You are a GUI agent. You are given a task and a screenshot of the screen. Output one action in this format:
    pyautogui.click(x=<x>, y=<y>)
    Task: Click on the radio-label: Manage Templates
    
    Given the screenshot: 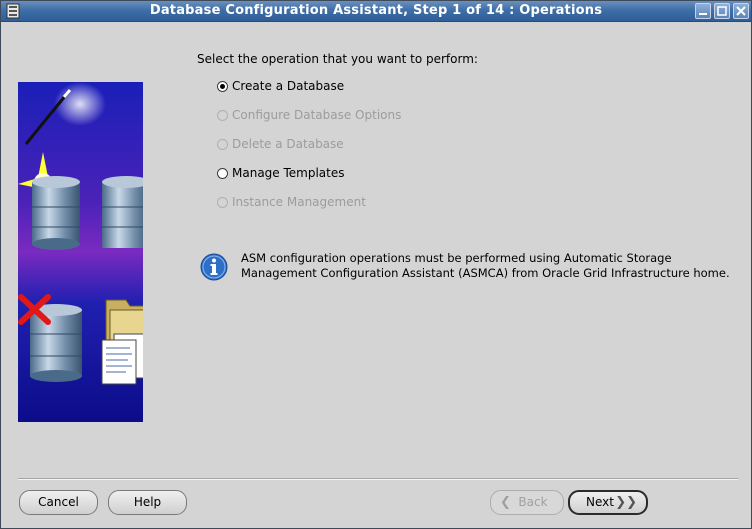 What is the action you would take?
    pyautogui.click(x=288, y=173)
    